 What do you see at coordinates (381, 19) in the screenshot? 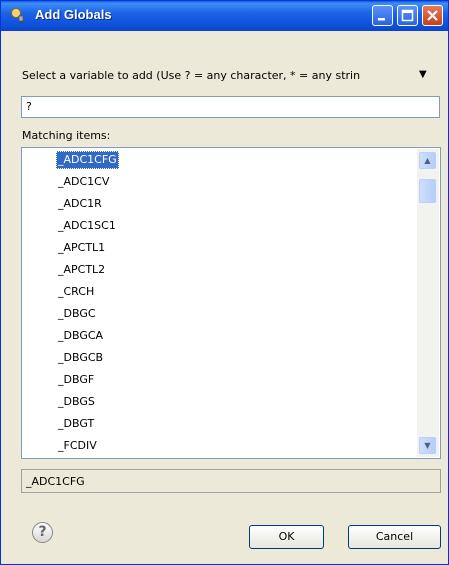
I see `minimize-icon` at bounding box center [381, 19].